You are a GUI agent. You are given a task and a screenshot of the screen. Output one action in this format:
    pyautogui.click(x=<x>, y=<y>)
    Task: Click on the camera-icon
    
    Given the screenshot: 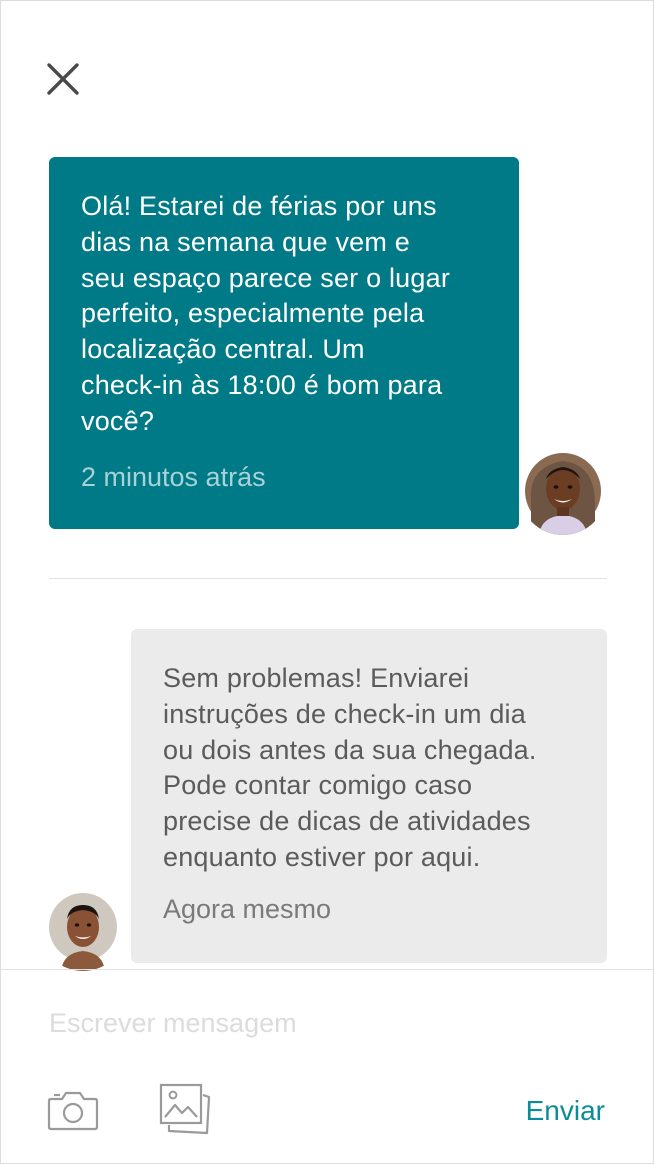 What is the action you would take?
    pyautogui.click(x=73, y=1111)
    